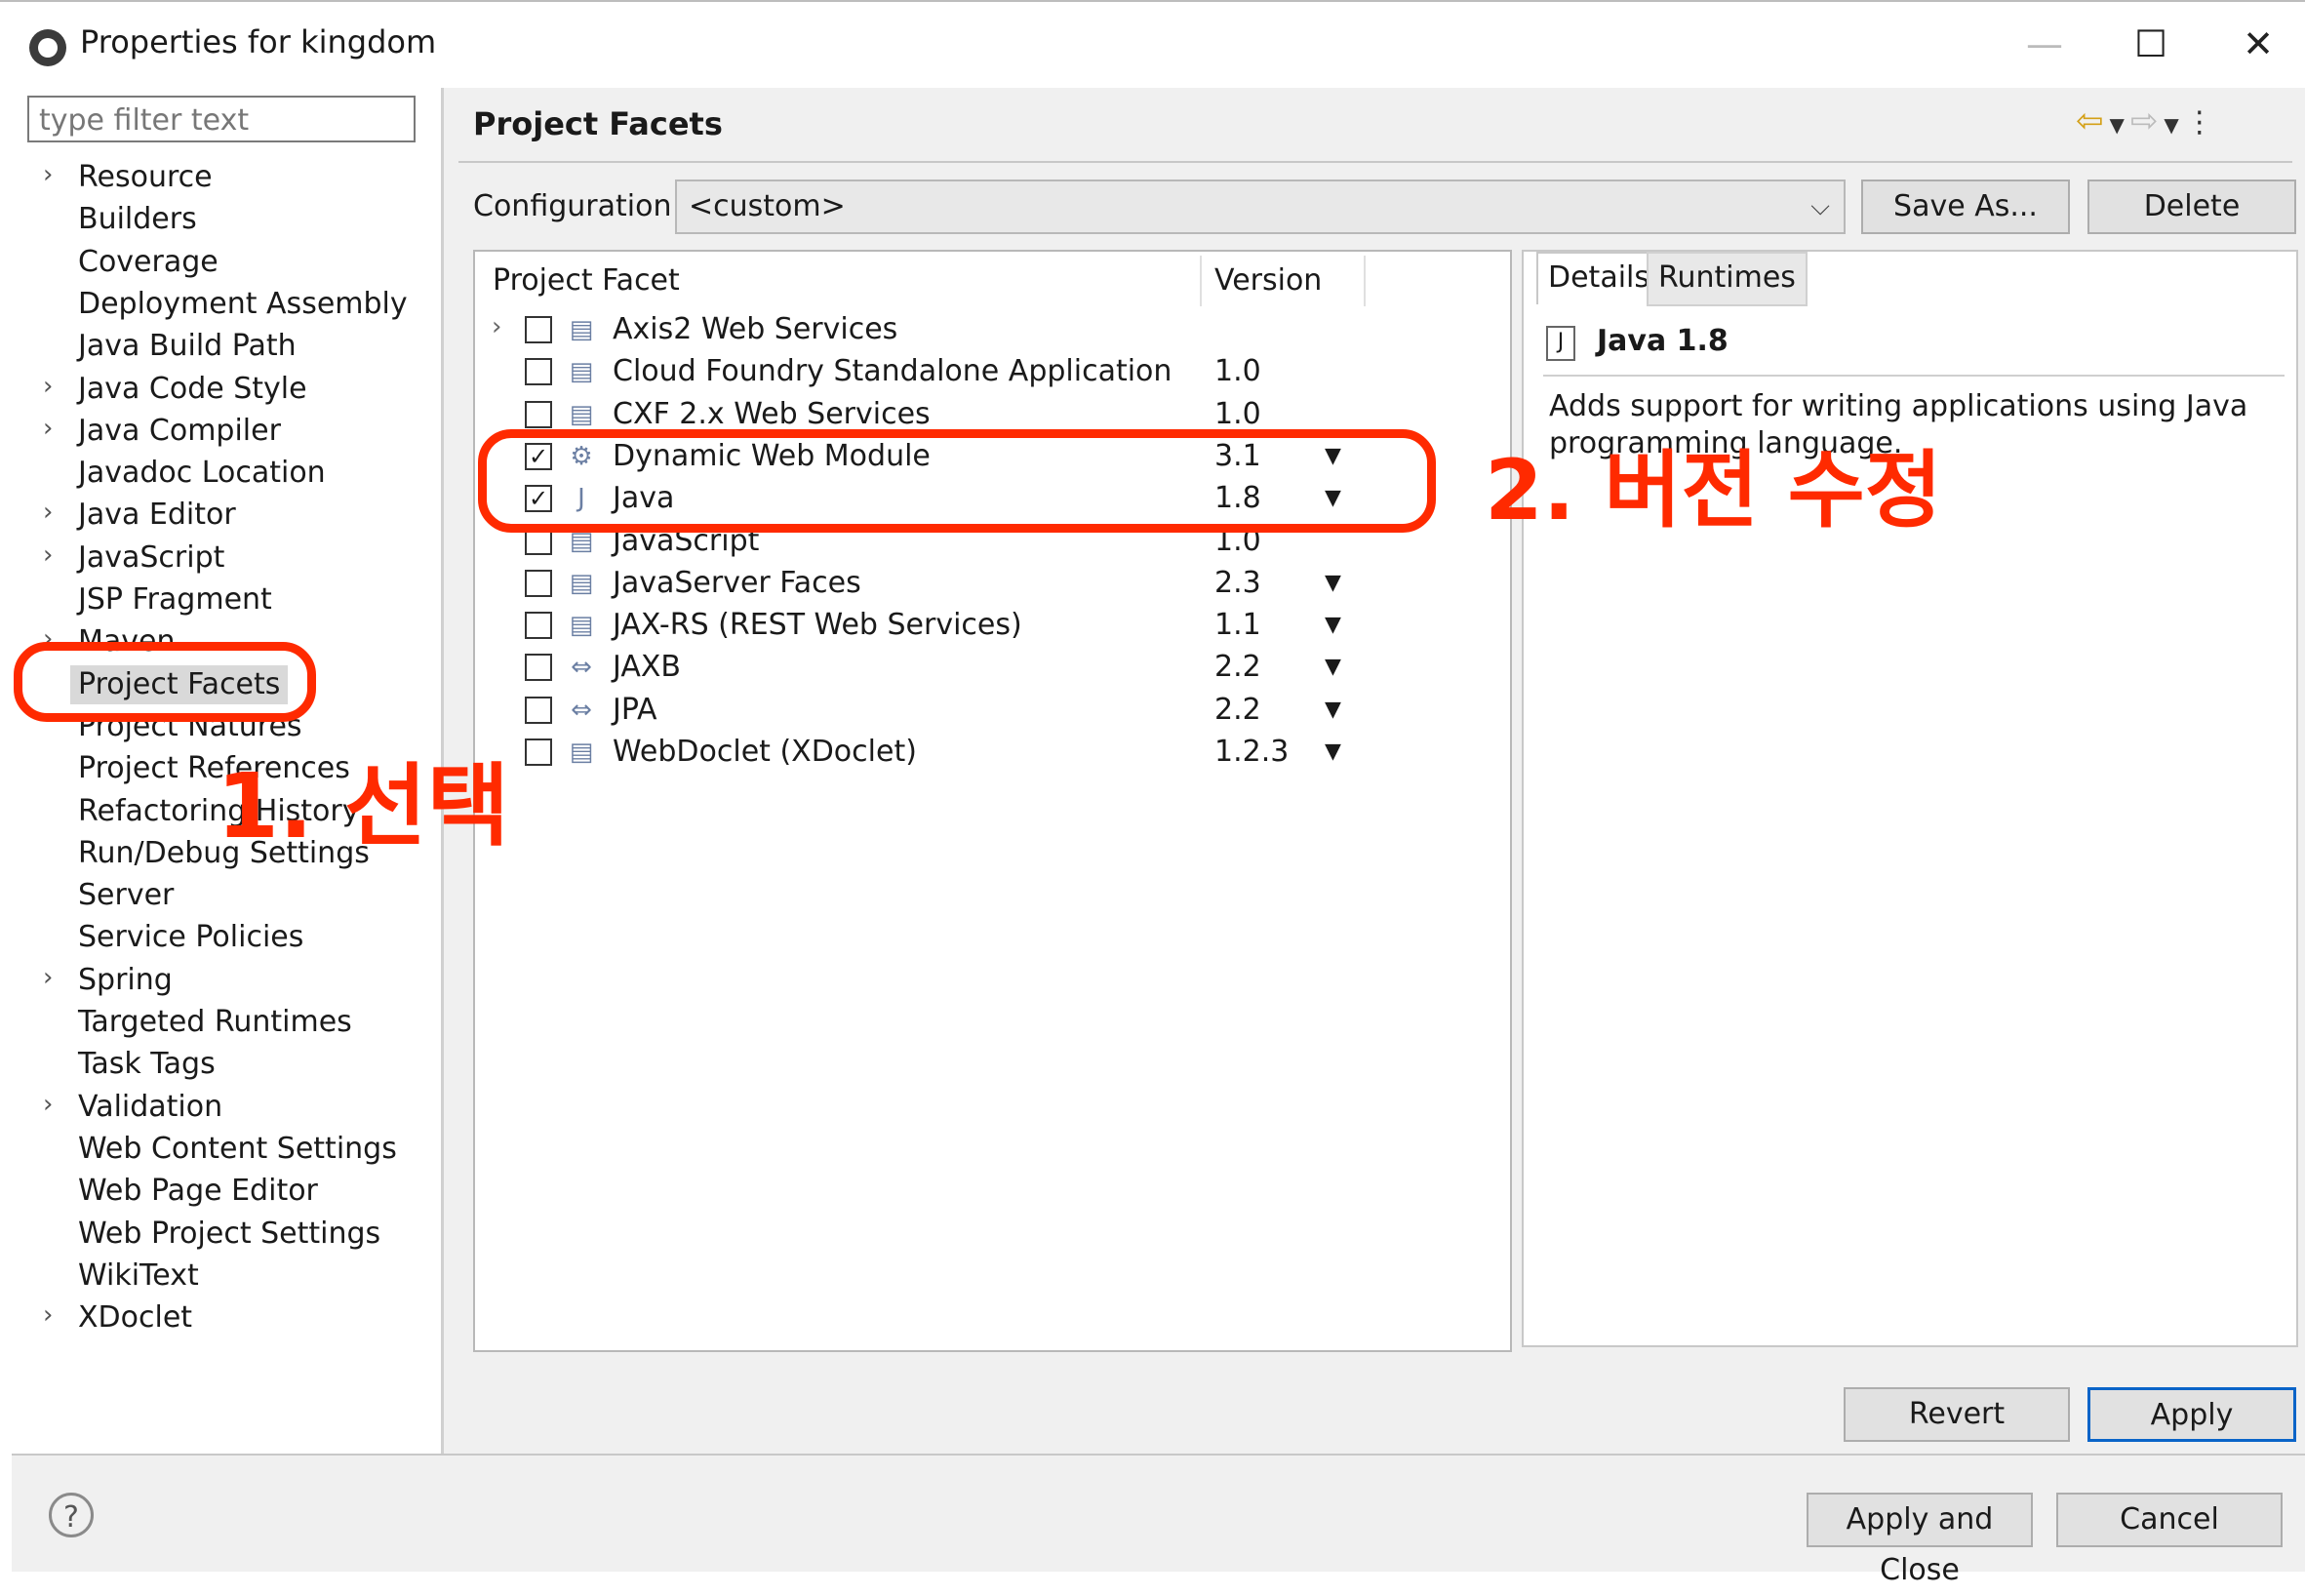 The image size is (2305, 1596). I want to click on annotation-step1: 1. 선택, so click(364, 806).